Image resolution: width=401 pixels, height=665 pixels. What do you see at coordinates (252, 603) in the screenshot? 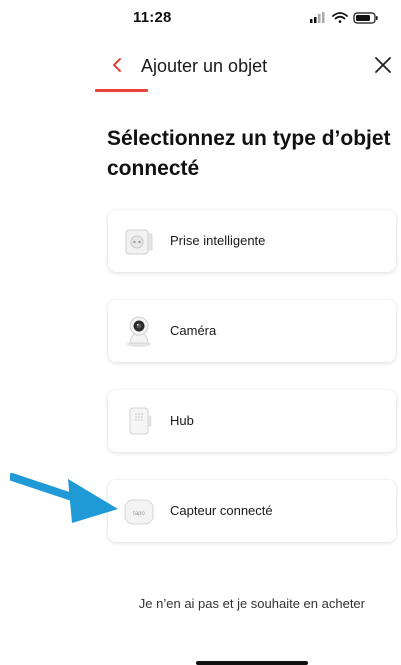
I see `buy-device-link: Je n’en ai pas et je souhaite en acheter` at bounding box center [252, 603].